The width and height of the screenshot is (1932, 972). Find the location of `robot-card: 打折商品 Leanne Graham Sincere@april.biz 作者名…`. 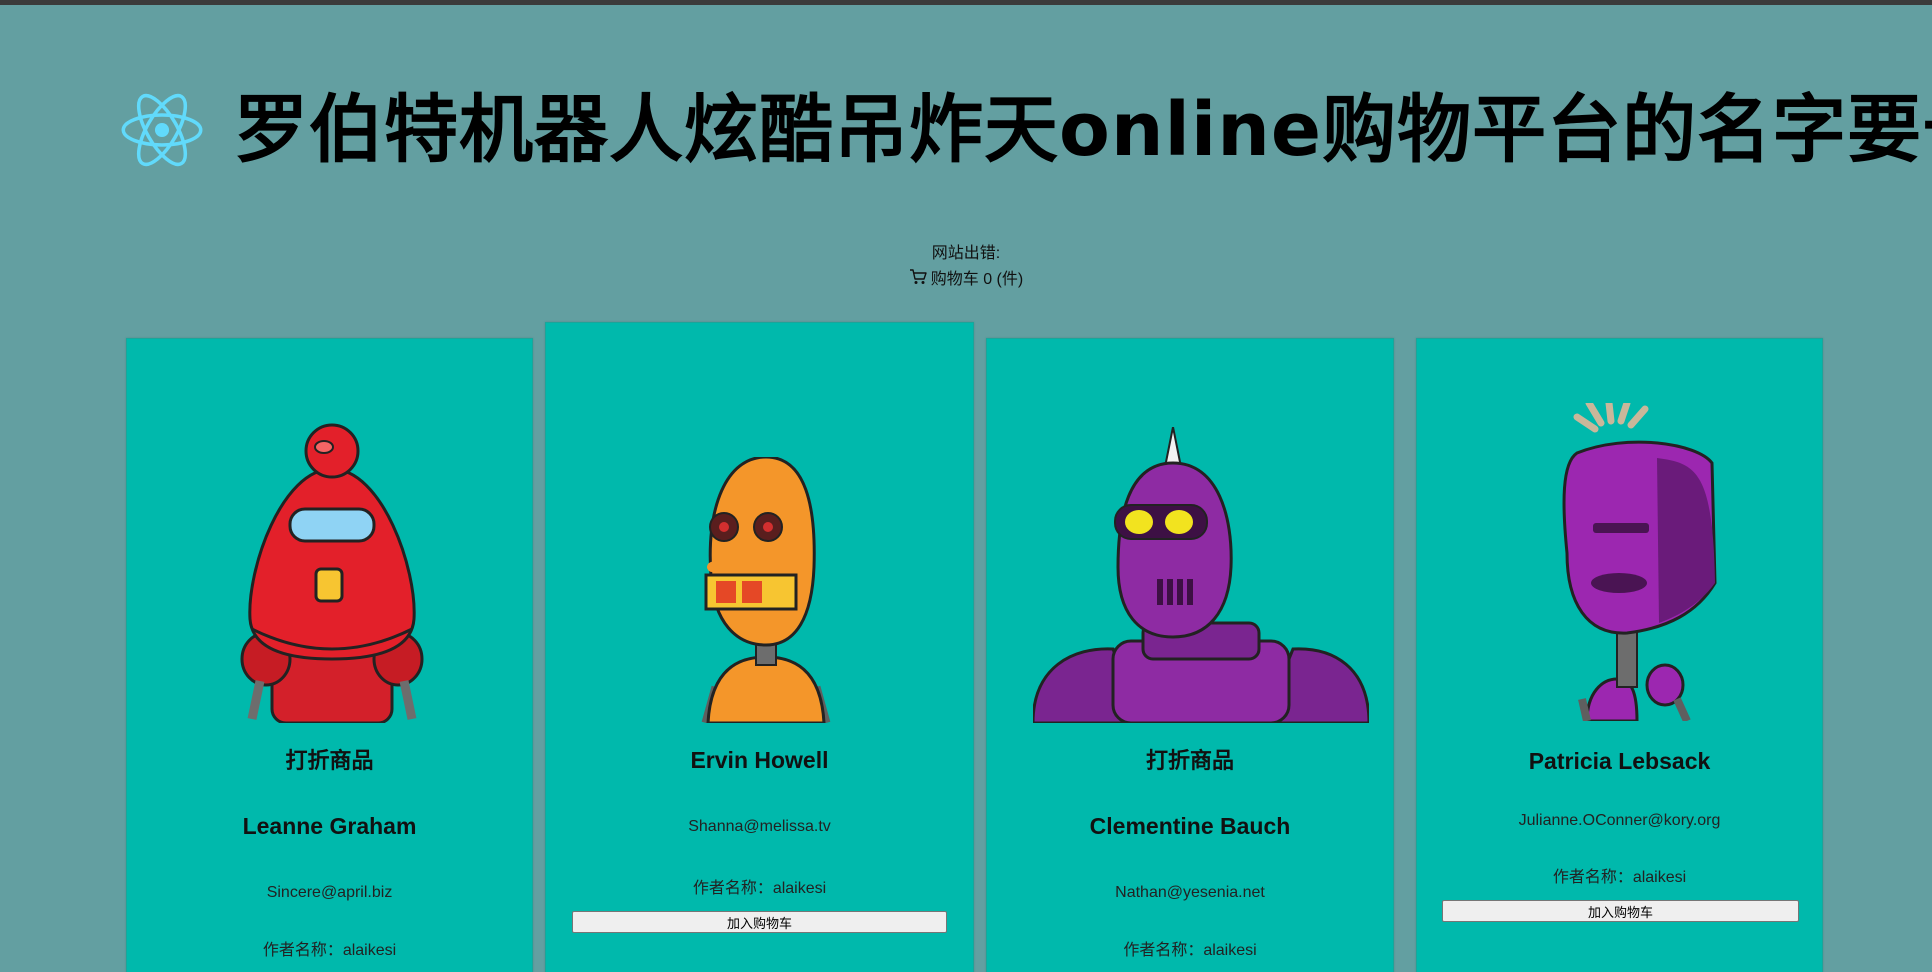

robot-card: 打折商品 Leanne Graham Sincere@april.biz 作者名… is located at coordinates (329, 655).